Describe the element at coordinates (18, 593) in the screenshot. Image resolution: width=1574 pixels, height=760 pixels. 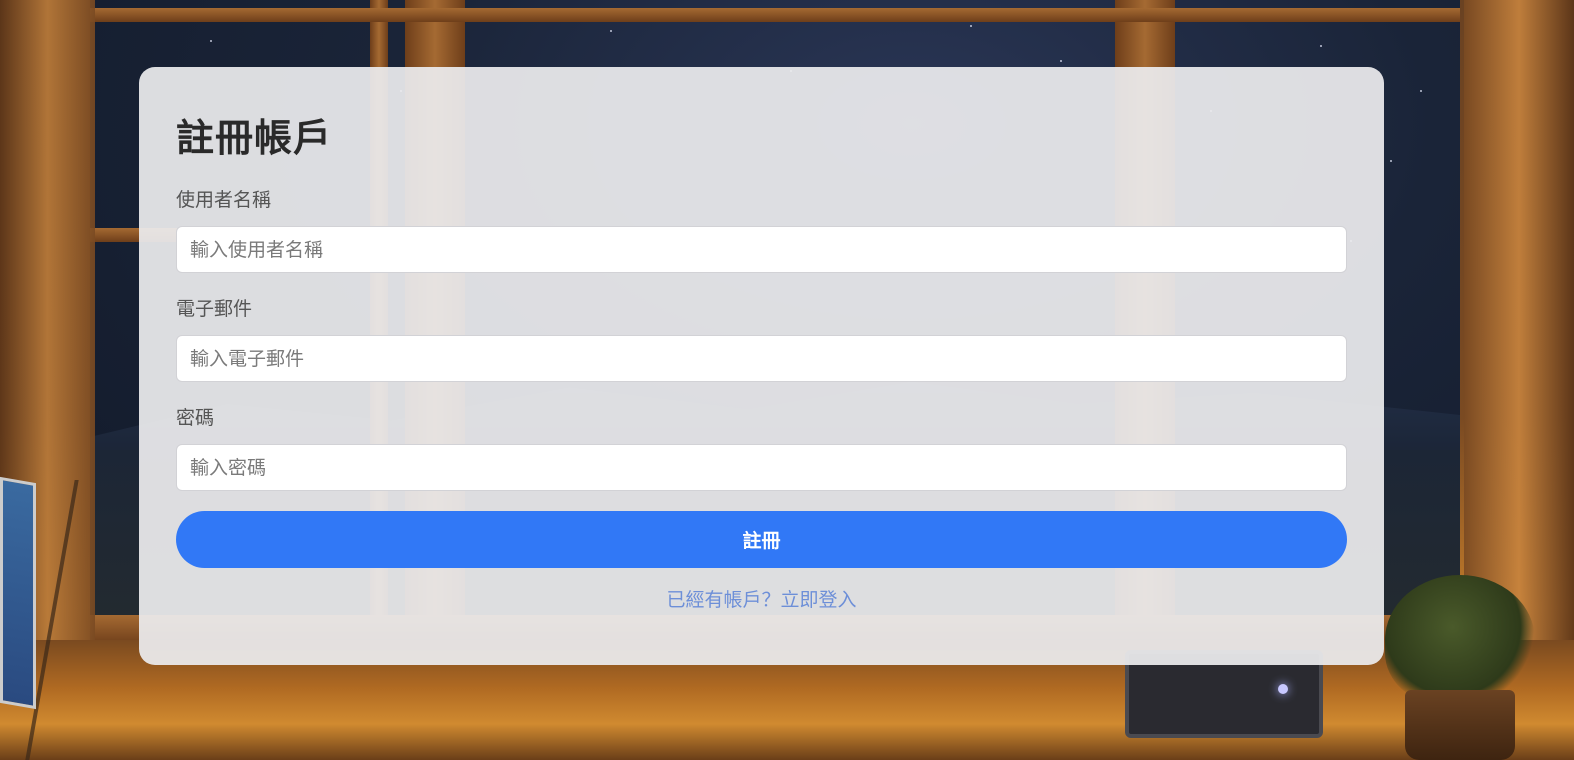
I see `monitor-edge` at that location.